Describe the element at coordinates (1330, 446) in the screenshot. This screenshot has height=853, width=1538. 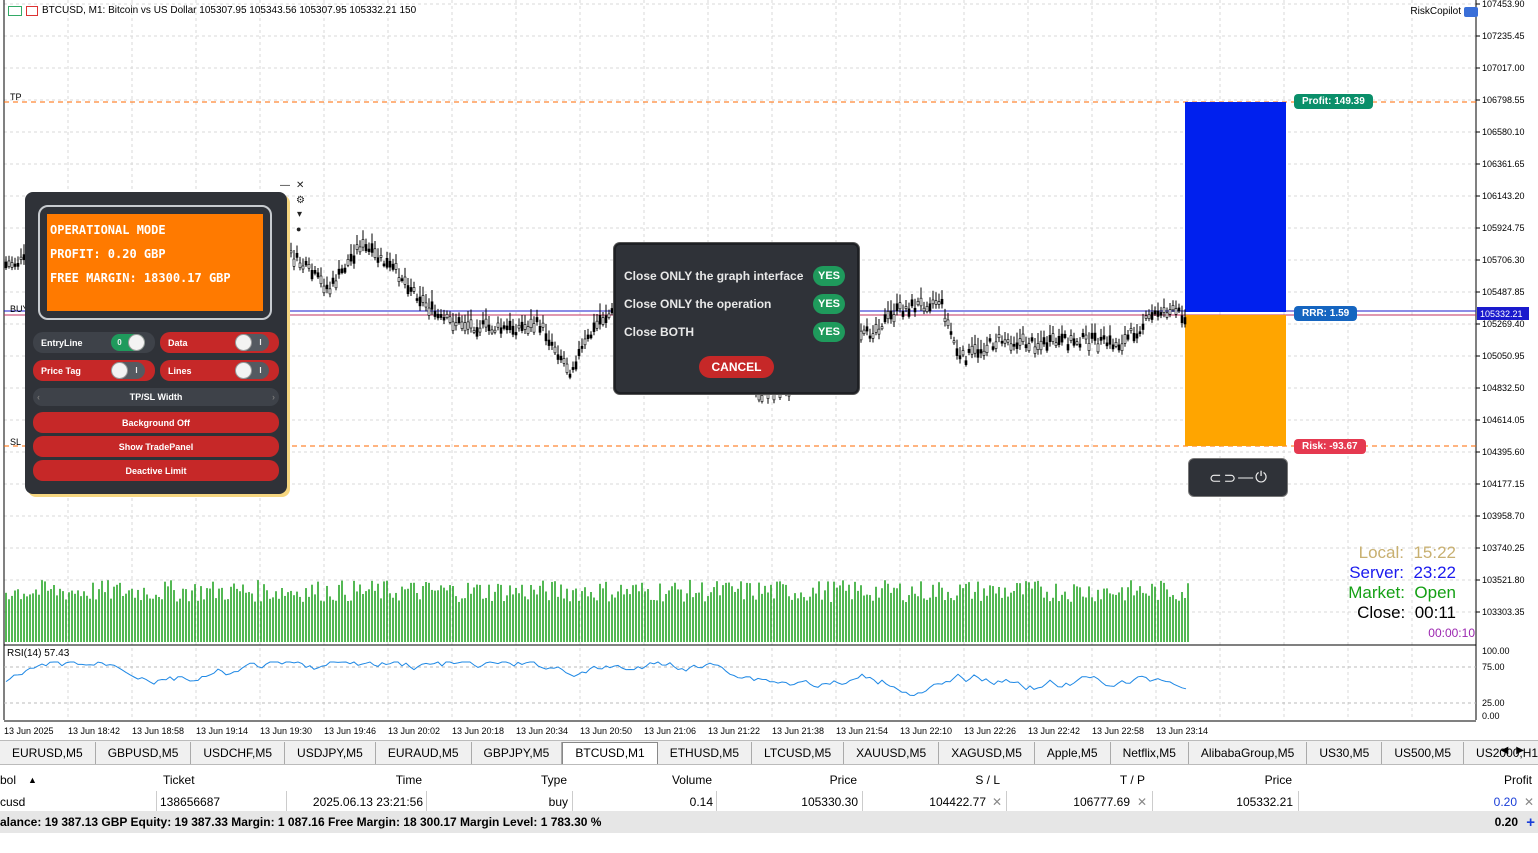
I see `risk-tag: Risk: -93.67` at that location.